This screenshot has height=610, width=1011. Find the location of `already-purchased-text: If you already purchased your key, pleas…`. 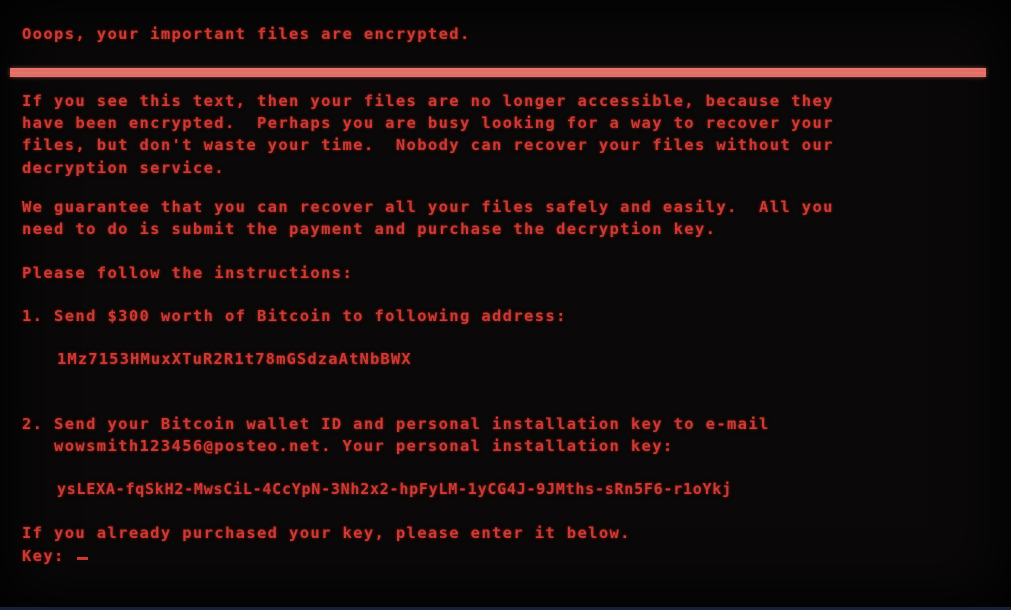

already-purchased-text: If you already purchased your key, pleas… is located at coordinates (326, 533).